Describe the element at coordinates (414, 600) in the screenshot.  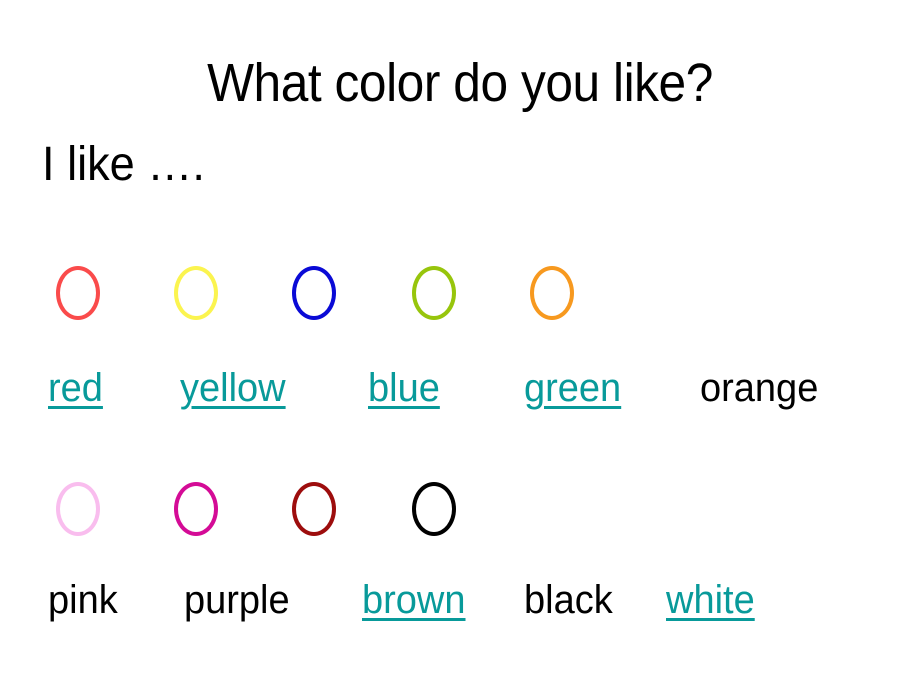
I see `color-label-brown: brown` at that location.